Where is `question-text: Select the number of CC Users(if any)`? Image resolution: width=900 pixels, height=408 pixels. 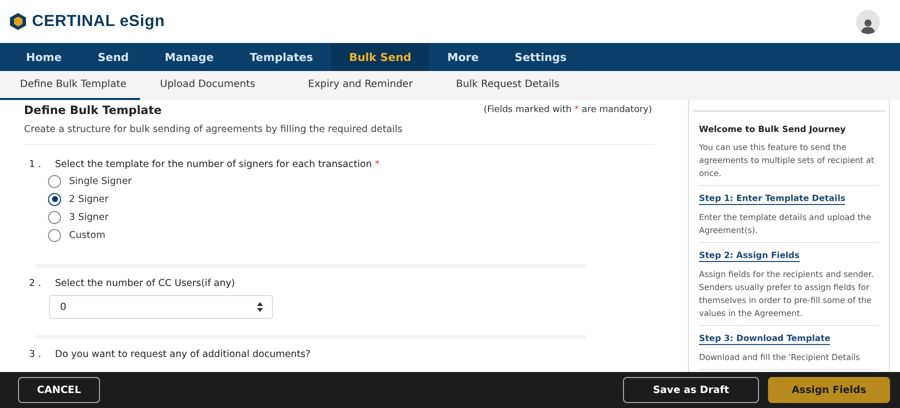
question-text: Select the number of CC Users(if any) is located at coordinates (145, 283).